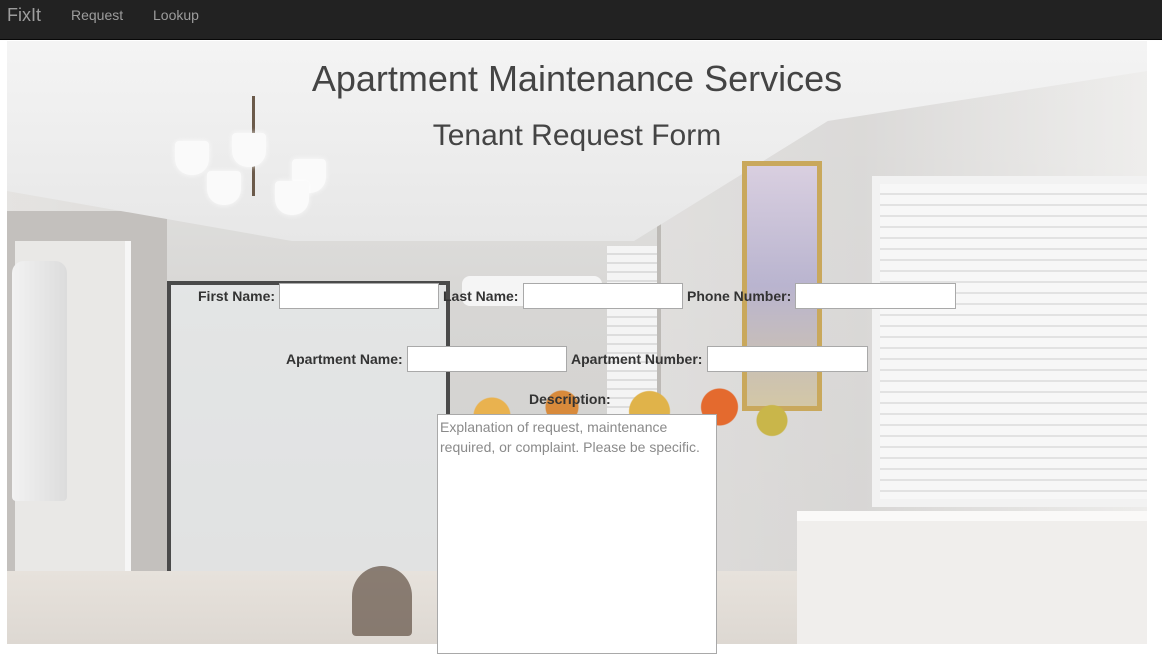 Image resolution: width=1162 pixels, height=654 pixels. Describe the element at coordinates (577, 534) in the screenshot. I see `description-textarea` at that location.